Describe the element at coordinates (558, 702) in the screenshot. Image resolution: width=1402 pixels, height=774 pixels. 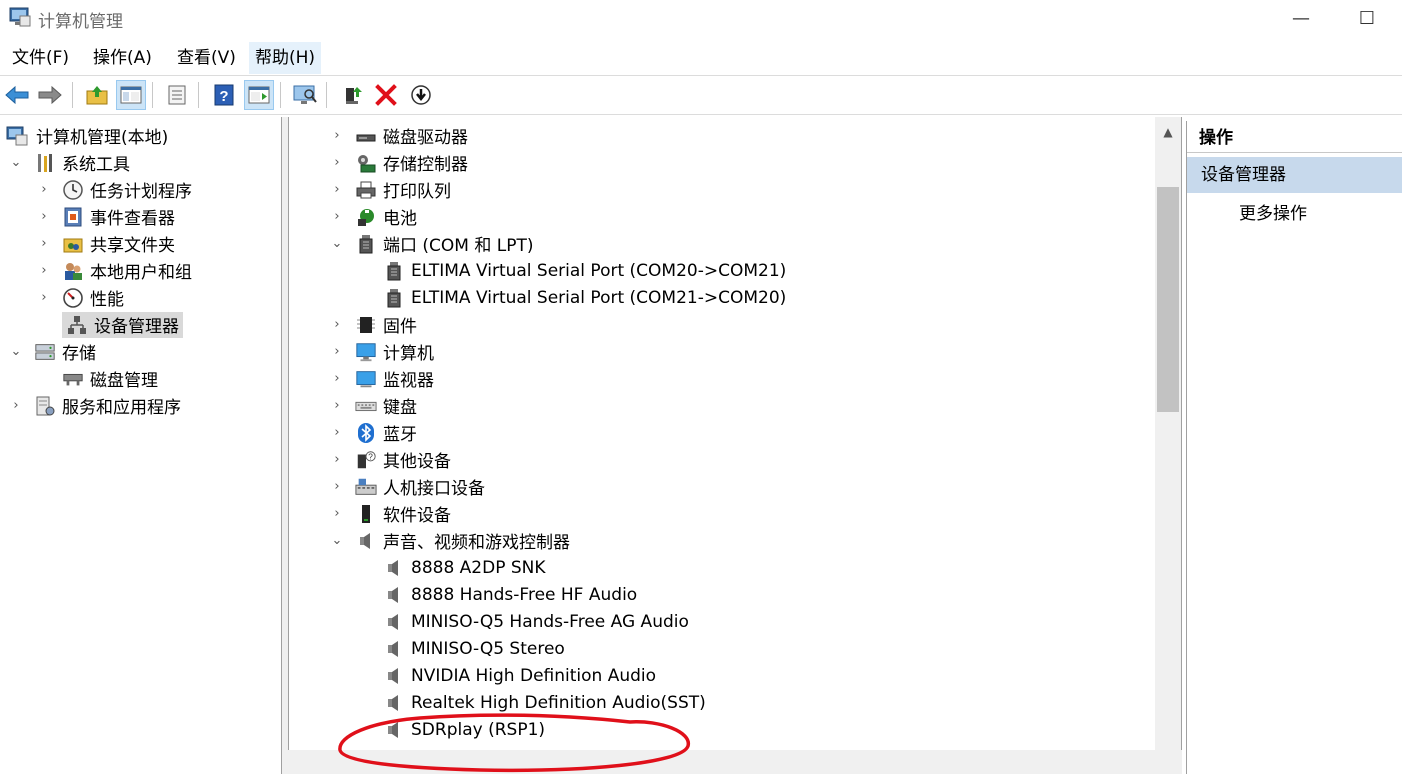
I see `device-label: Realtek High Definition Audio(SST)` at that location.